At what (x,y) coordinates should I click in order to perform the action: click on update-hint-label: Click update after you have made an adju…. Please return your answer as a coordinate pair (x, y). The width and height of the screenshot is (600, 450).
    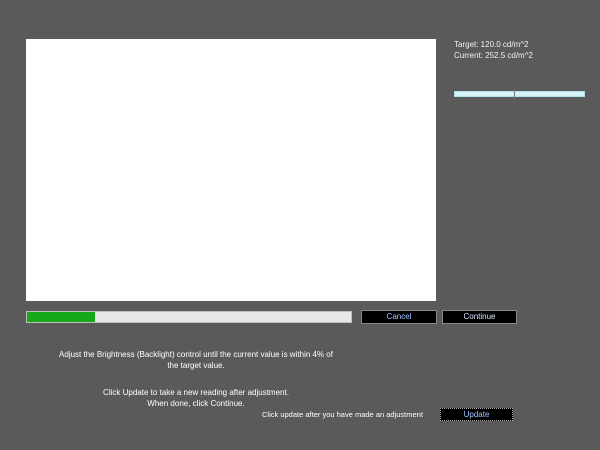
    Looking at the image, I should click on (342, 414).